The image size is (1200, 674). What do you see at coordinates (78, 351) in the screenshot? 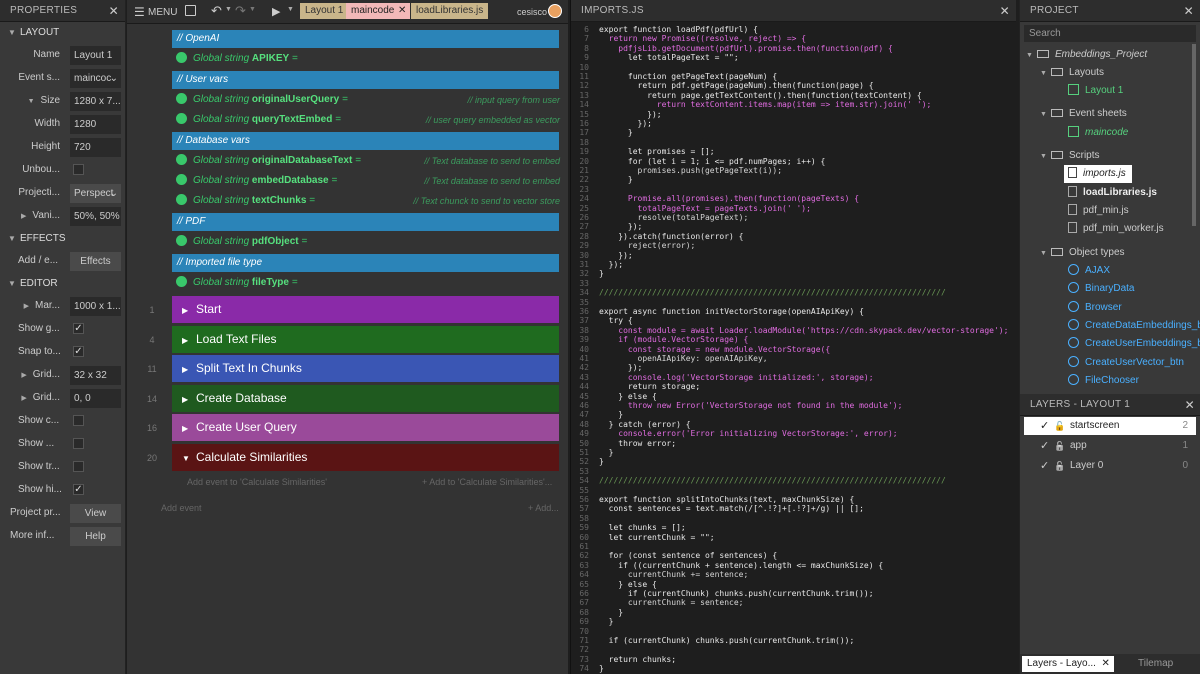
I see `snapto-checkbox: ✓` at bounding box center [78, 351].